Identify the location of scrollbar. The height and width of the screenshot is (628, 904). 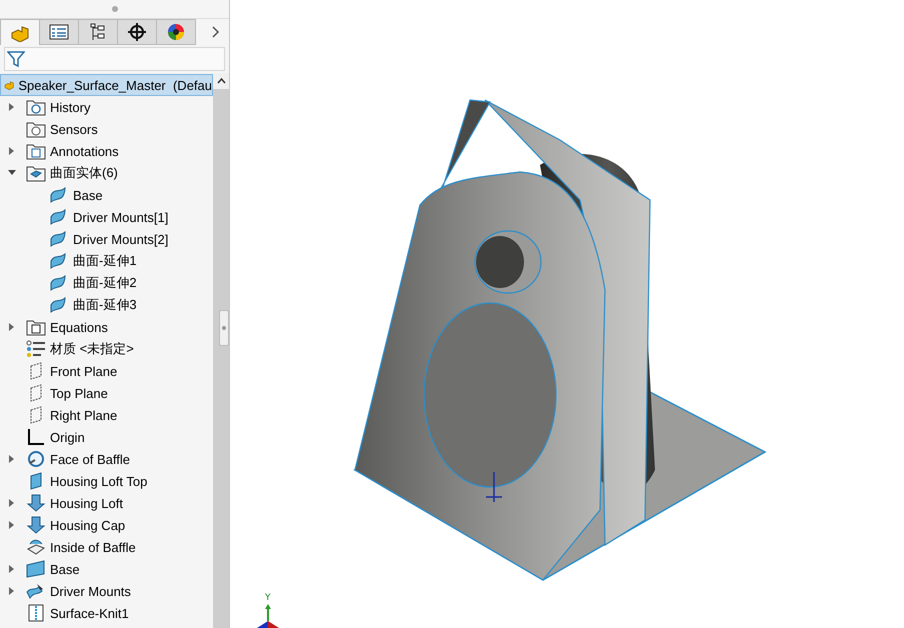
(221, 350).